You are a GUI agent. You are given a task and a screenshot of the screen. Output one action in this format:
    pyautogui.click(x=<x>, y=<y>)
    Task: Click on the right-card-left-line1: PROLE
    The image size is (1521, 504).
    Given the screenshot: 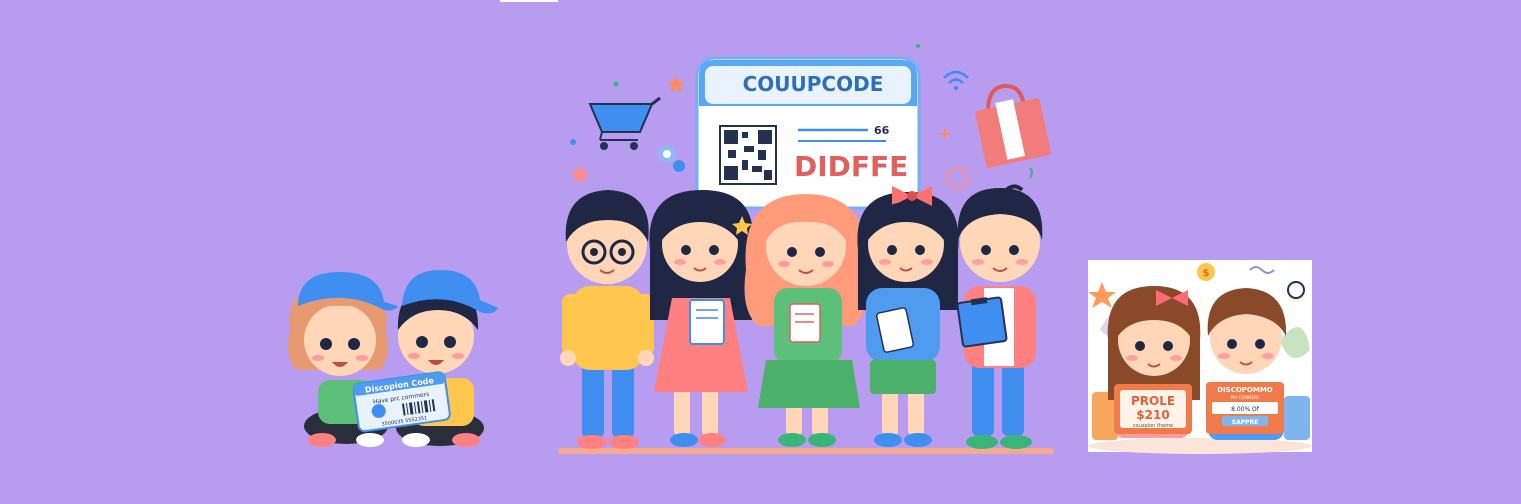 What is the action you would take?
    pyautogui.click(x=1153, y=401)
    